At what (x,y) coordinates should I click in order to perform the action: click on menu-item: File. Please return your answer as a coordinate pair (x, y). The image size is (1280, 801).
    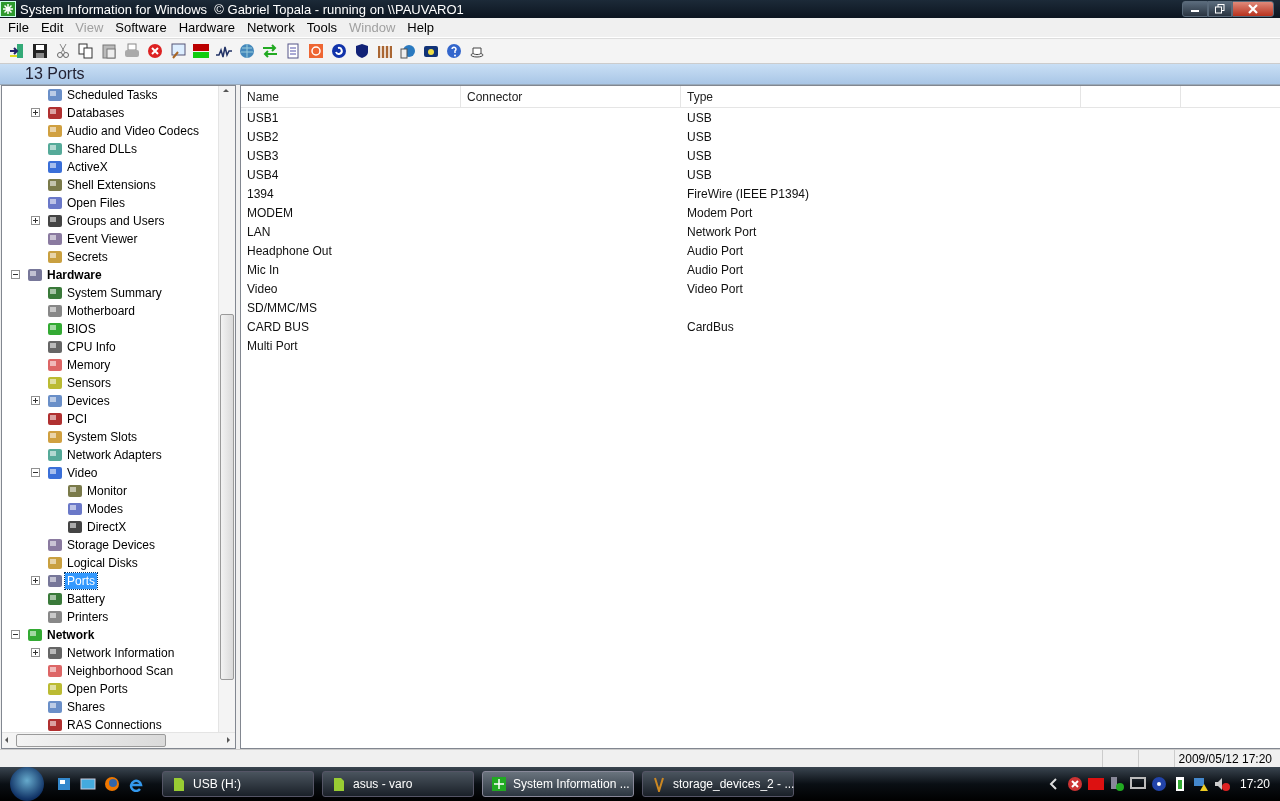
    Looking at the image, I should click on (18, 28).